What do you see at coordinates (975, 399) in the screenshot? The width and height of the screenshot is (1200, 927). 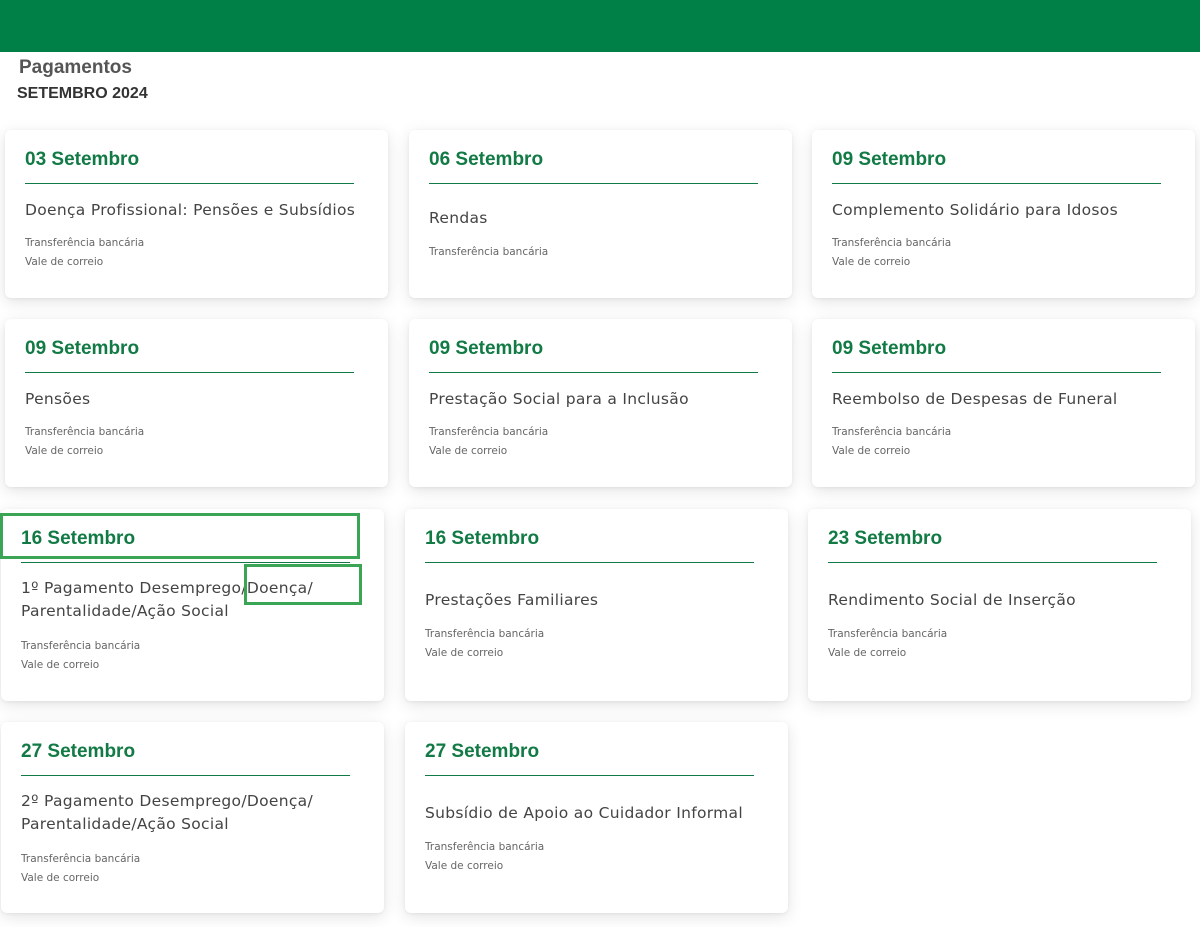 I see `card-title: Reembolso de Despesas de Funeral` at bounding box center [975, 399].